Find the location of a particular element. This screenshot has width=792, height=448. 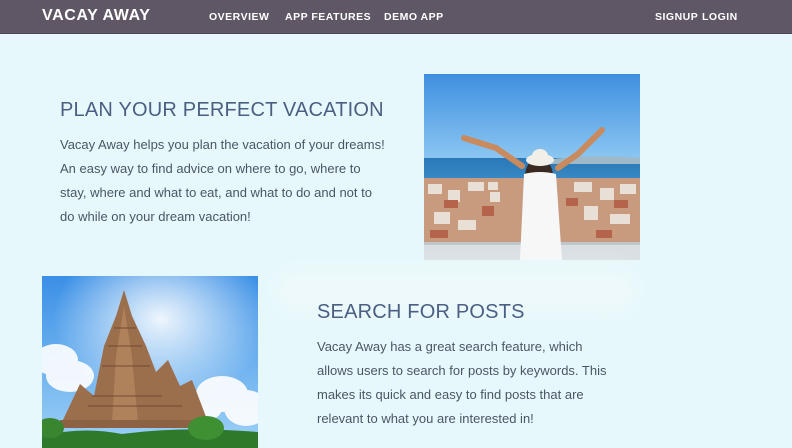

section-highlight is located at coordinates (456, 290).